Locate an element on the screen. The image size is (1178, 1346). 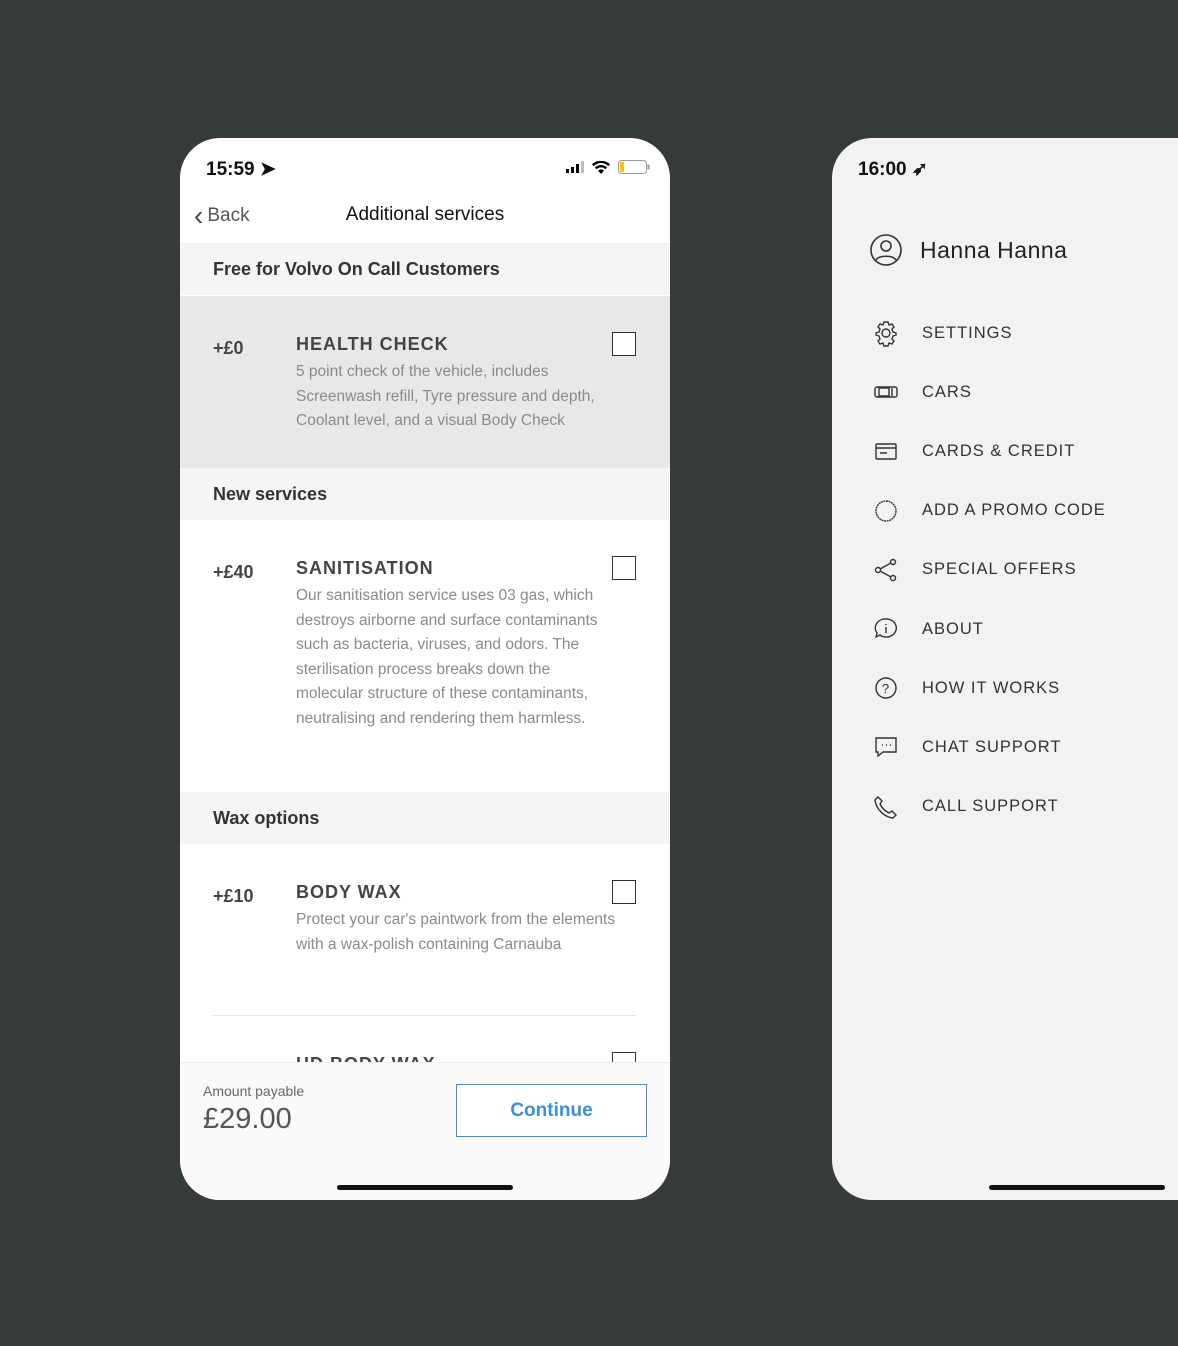
service-name: SANITISATION is located at coordinates (365, 568).